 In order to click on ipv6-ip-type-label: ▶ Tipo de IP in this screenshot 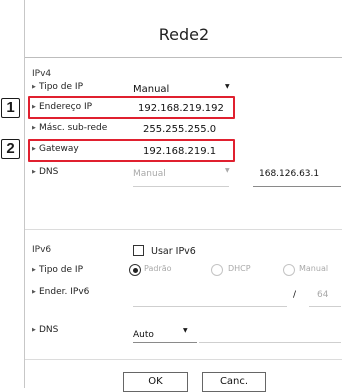, I will do `click(57, 270)`.